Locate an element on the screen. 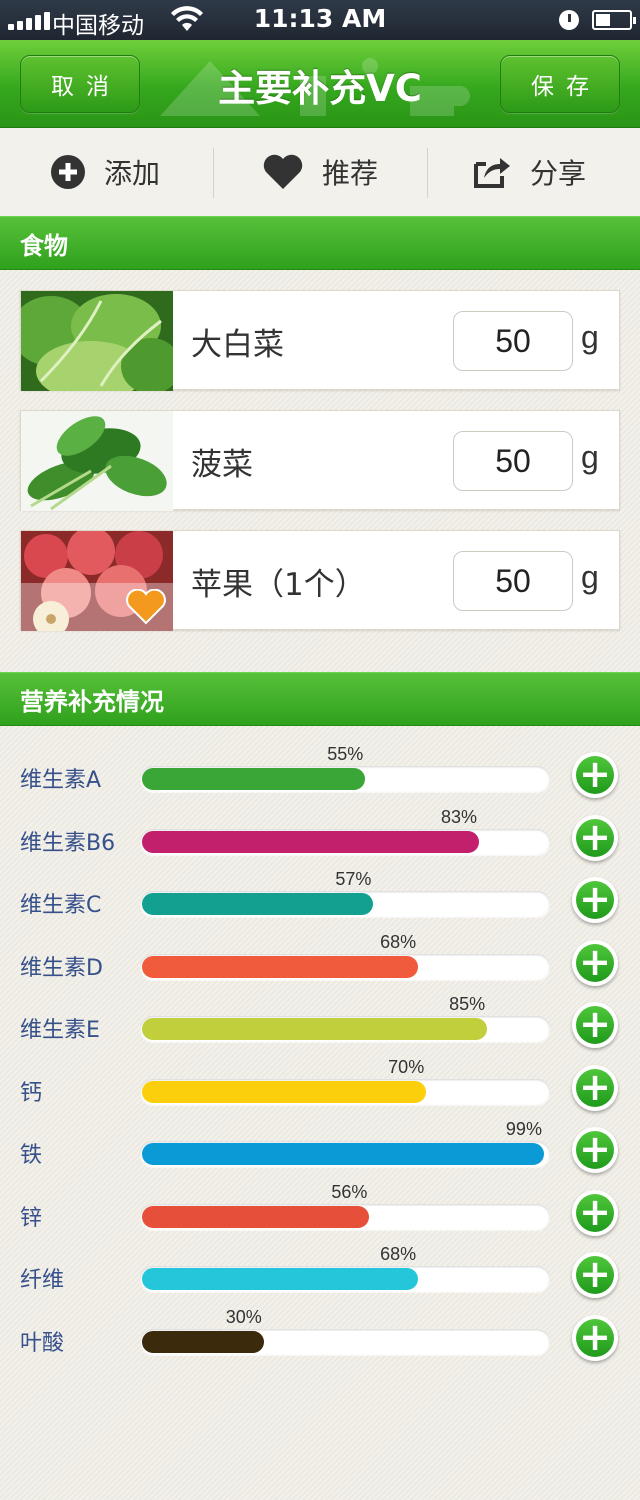 This screenshot has width=640, height=1500. share-icon is located at coordinates (492, 173).